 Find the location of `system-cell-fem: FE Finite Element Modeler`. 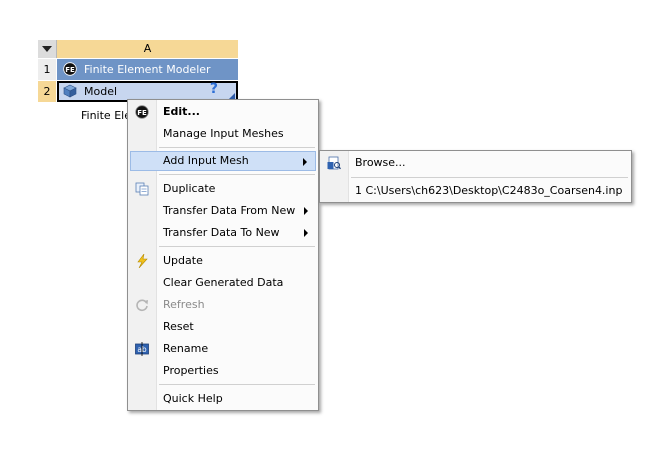

system-cell-fem: FE Finite Element Modeler is located at coordinates (147, 69).